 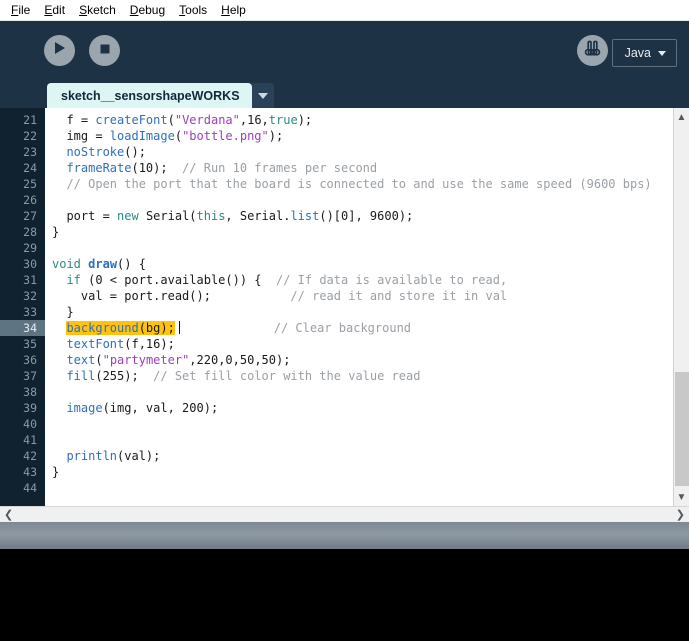 I want to click on menu-bar: File Edit Sketch Debug Tools Help, so click(x=344, y=10).